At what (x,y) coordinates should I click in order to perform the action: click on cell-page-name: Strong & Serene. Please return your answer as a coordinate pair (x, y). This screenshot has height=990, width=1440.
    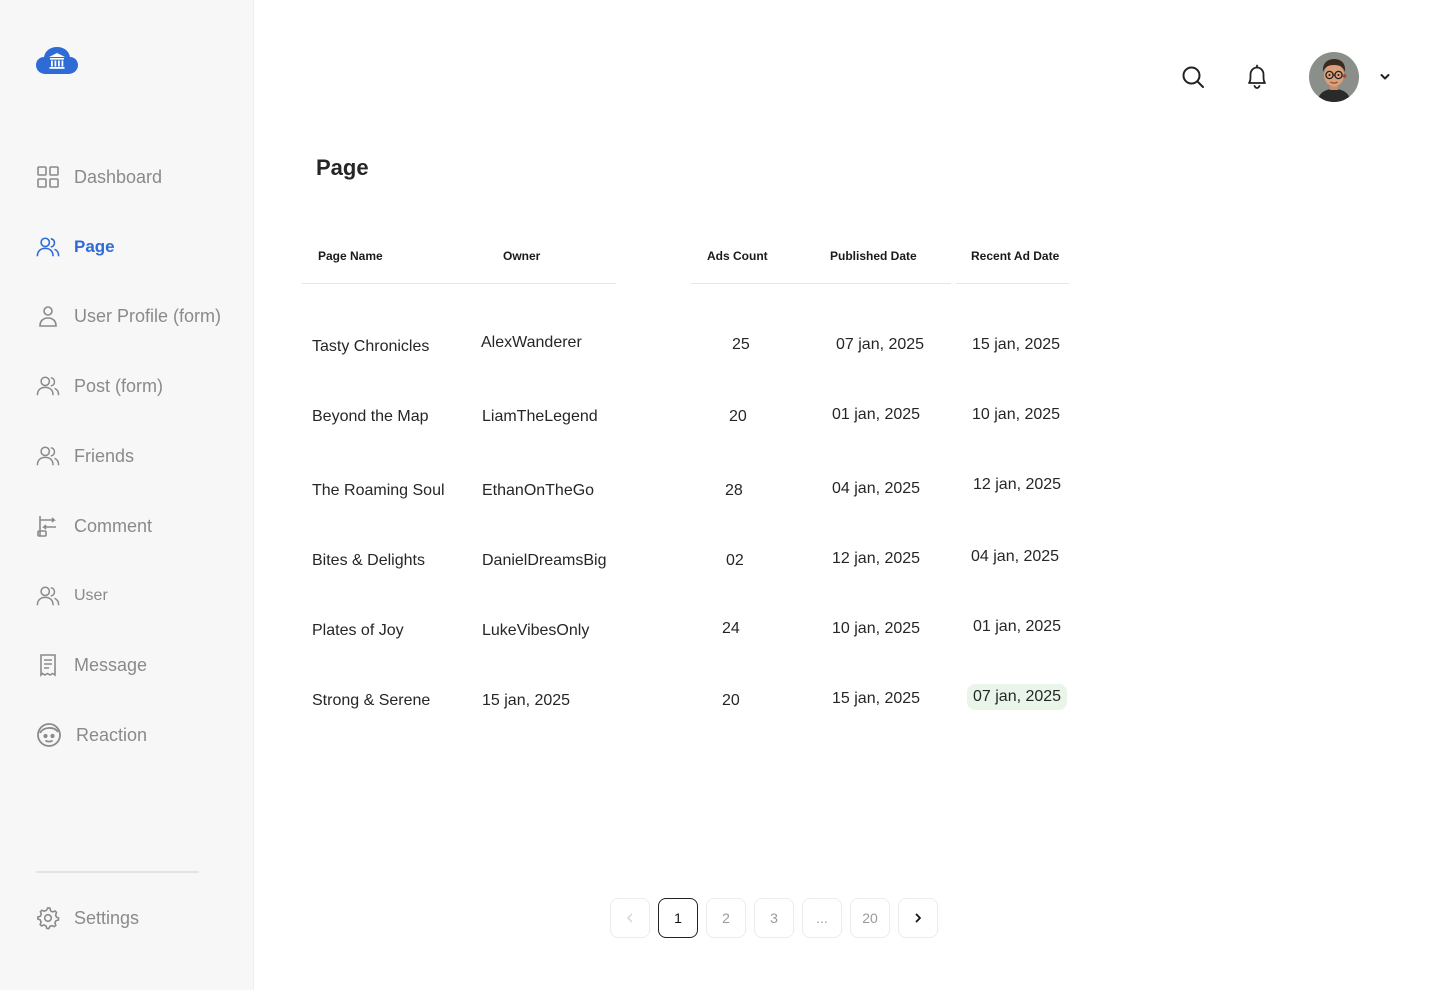
    Looking at the image, I should click on (371, 700).